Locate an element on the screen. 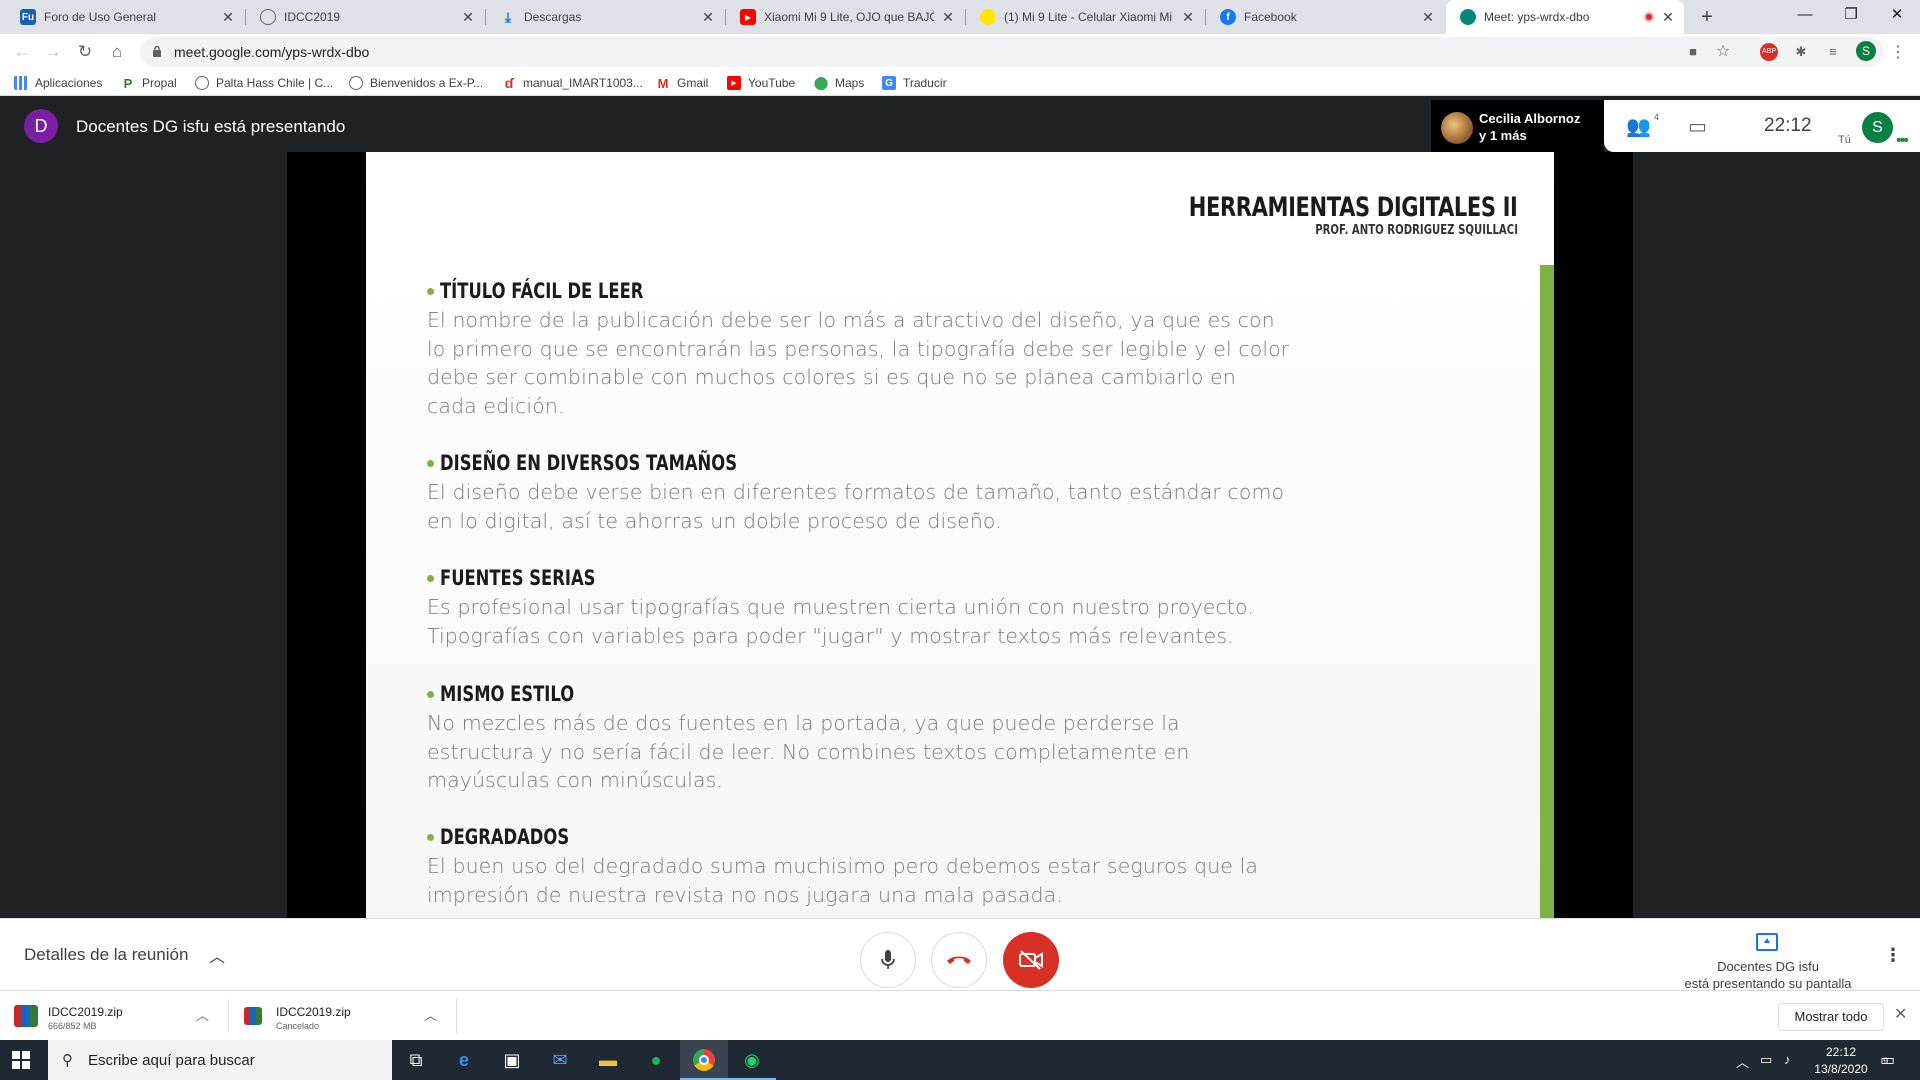 Image resolution: width=1920 pixels, height=1080 pixels. microphone-button is located at coordinates (888, 960).